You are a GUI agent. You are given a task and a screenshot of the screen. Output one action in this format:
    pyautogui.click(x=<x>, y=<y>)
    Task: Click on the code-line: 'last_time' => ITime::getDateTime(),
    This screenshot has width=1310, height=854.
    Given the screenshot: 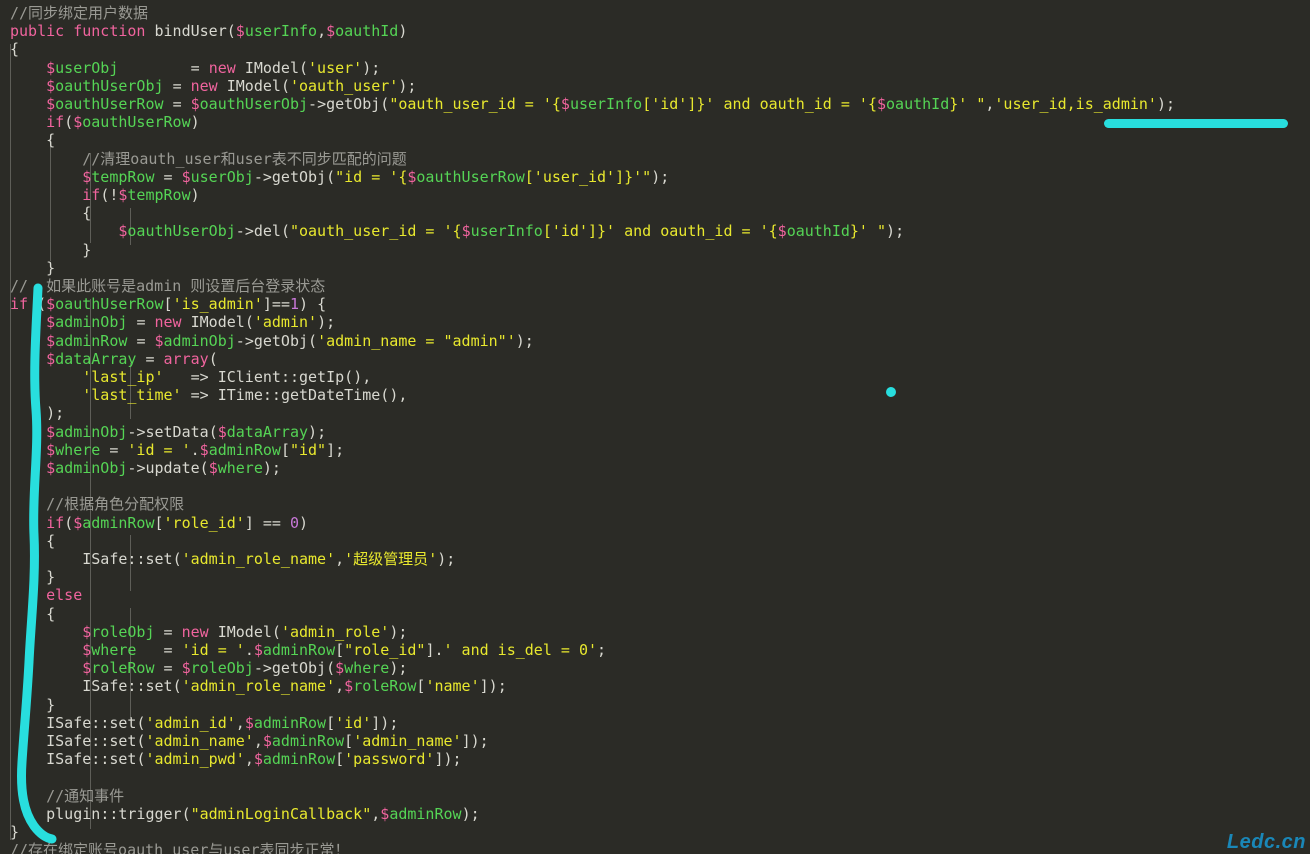 What is the action you would take?
    pyautogui.click(x=245, y=395)
    